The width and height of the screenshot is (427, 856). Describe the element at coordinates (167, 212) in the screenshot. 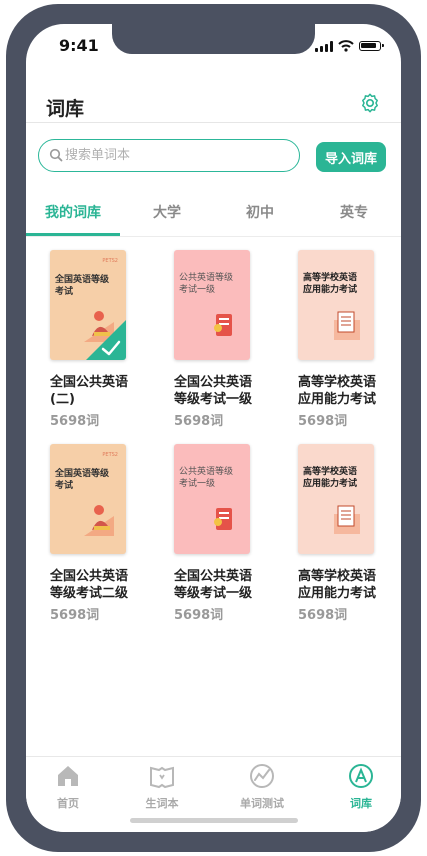

I see `tab-university: 大学` at that location.